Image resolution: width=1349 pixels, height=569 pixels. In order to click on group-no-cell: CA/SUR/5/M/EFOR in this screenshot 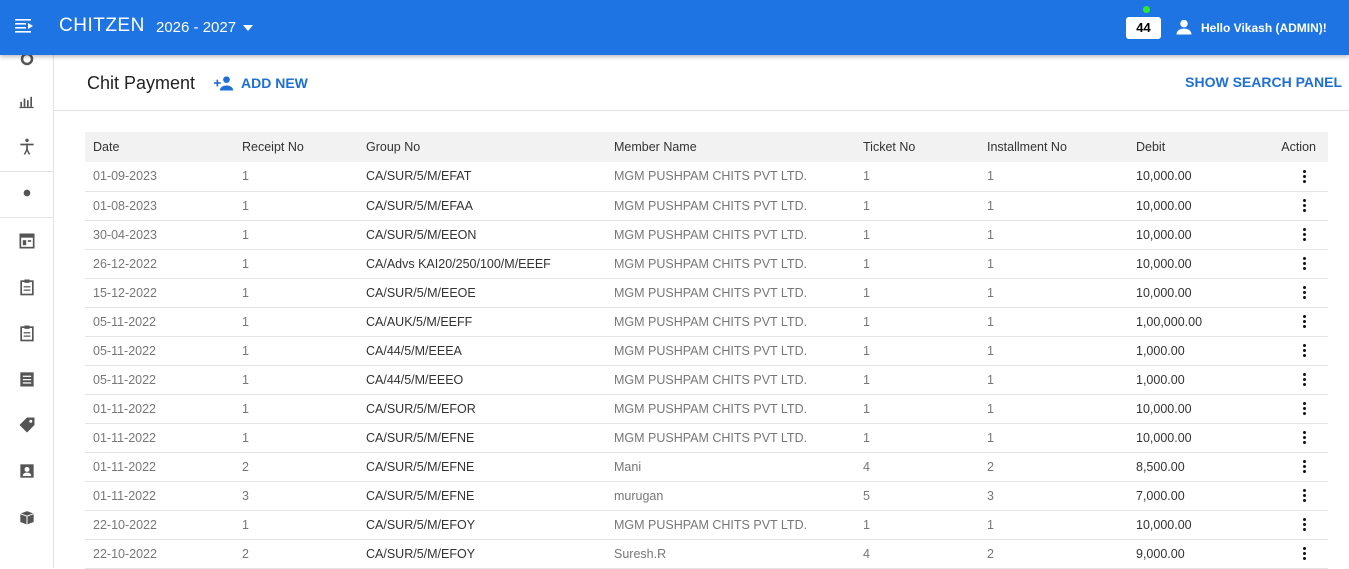, I will do `click(421, 408)`.